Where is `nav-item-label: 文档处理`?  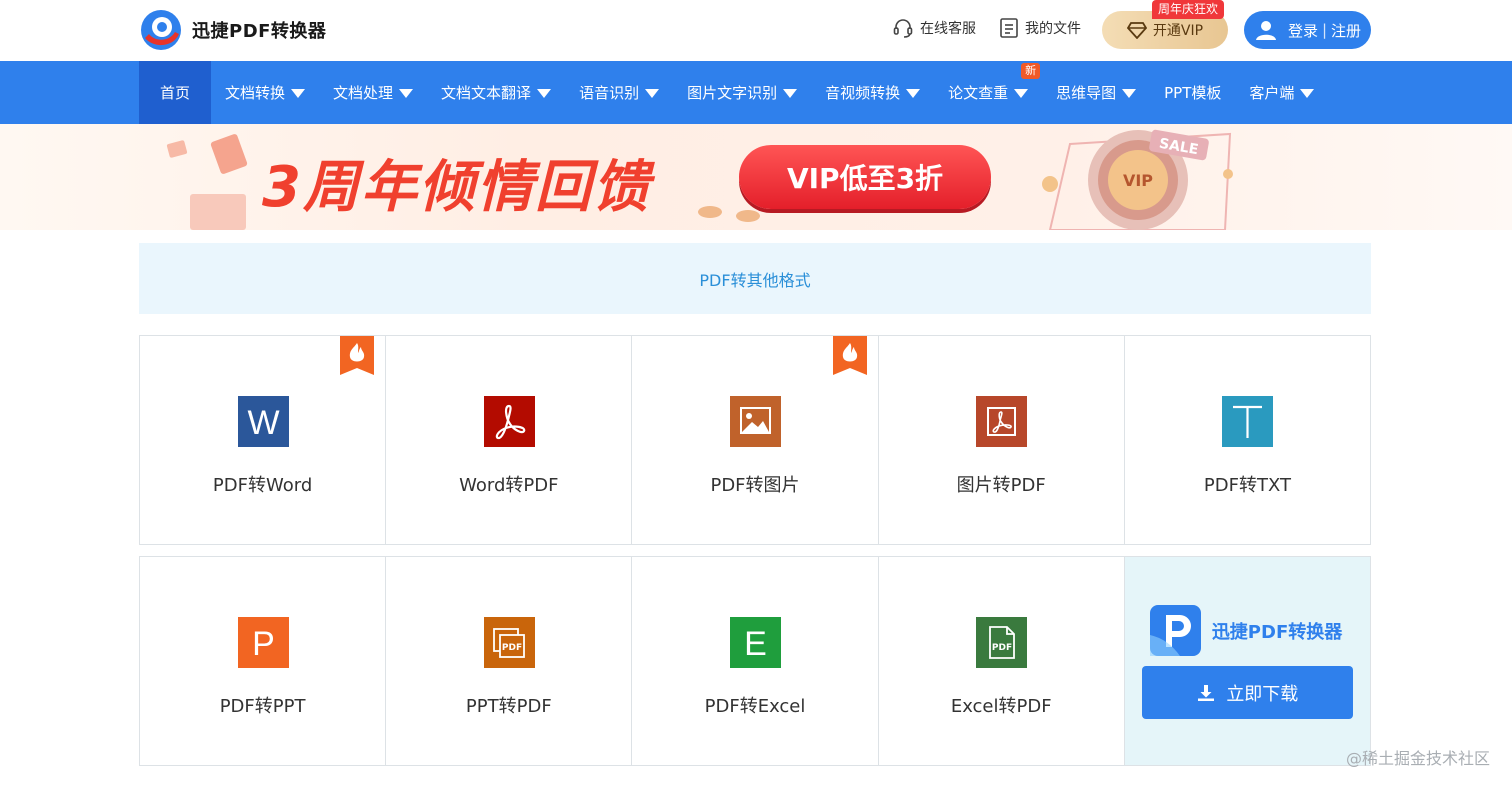 nav-item-label: 文档处理 is located at coordinates (363, 93).